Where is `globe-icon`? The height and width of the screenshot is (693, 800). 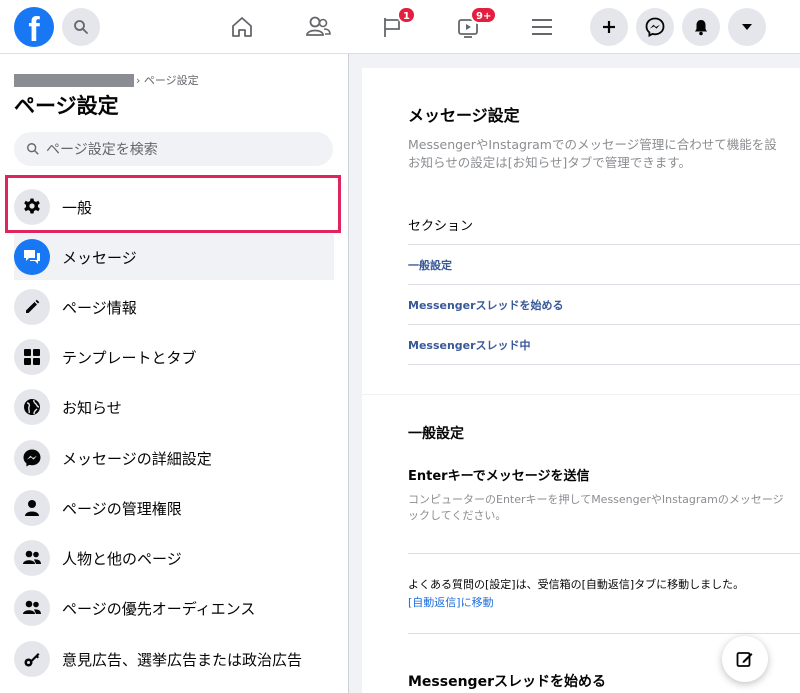 globe-icon is located at coordinates (32, 407).